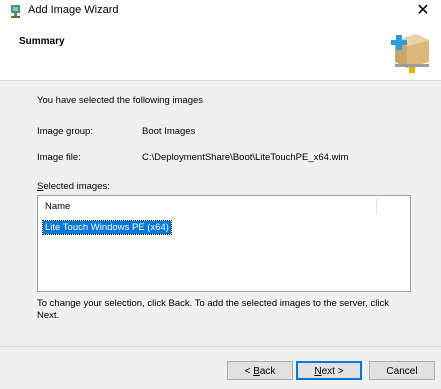 This screenshot has height=389, width=441. I want to click on cancel-button: Cancel, so click(402, 370).